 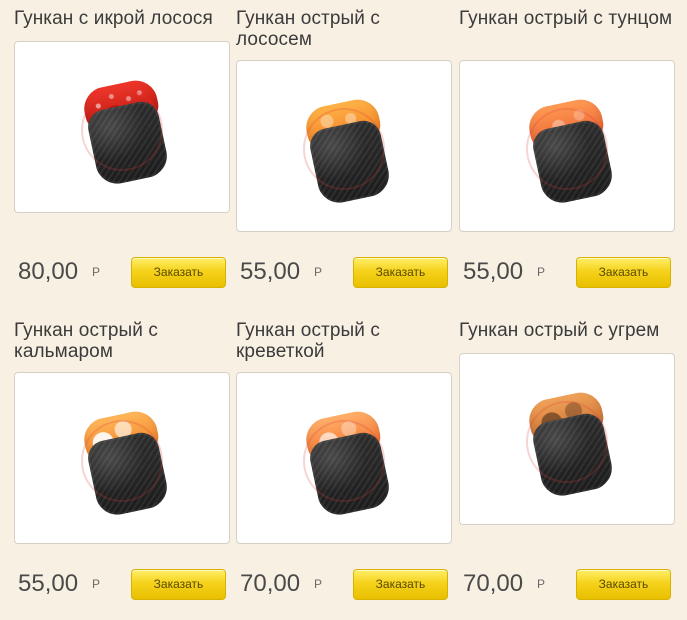 What do you see at coordinates (48, 271) in the screenshot?
I see `price-value: 80,00` at bounding box center [48, 271].